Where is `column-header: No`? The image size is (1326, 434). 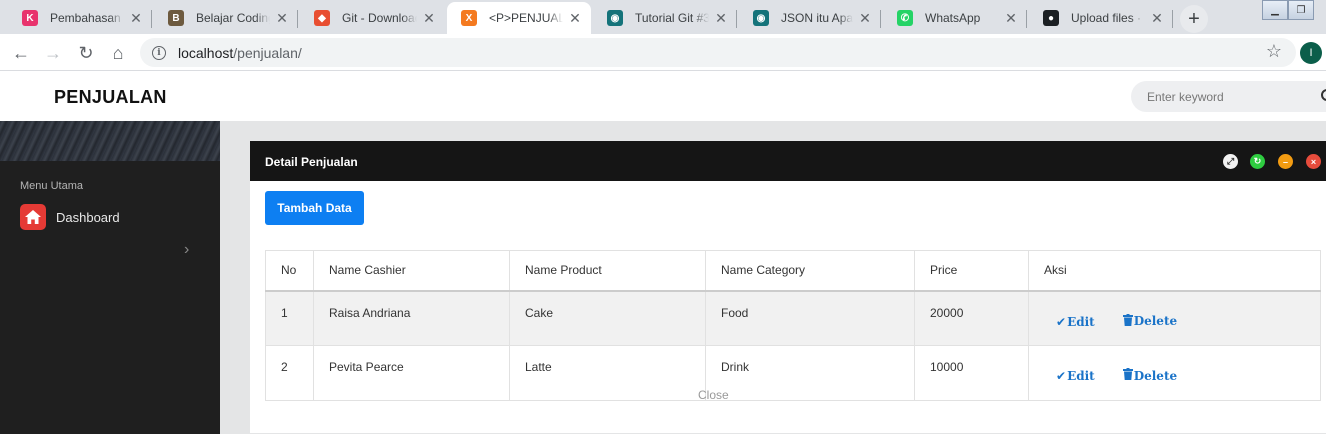
column-header: No is located at coordinates (289, 271).